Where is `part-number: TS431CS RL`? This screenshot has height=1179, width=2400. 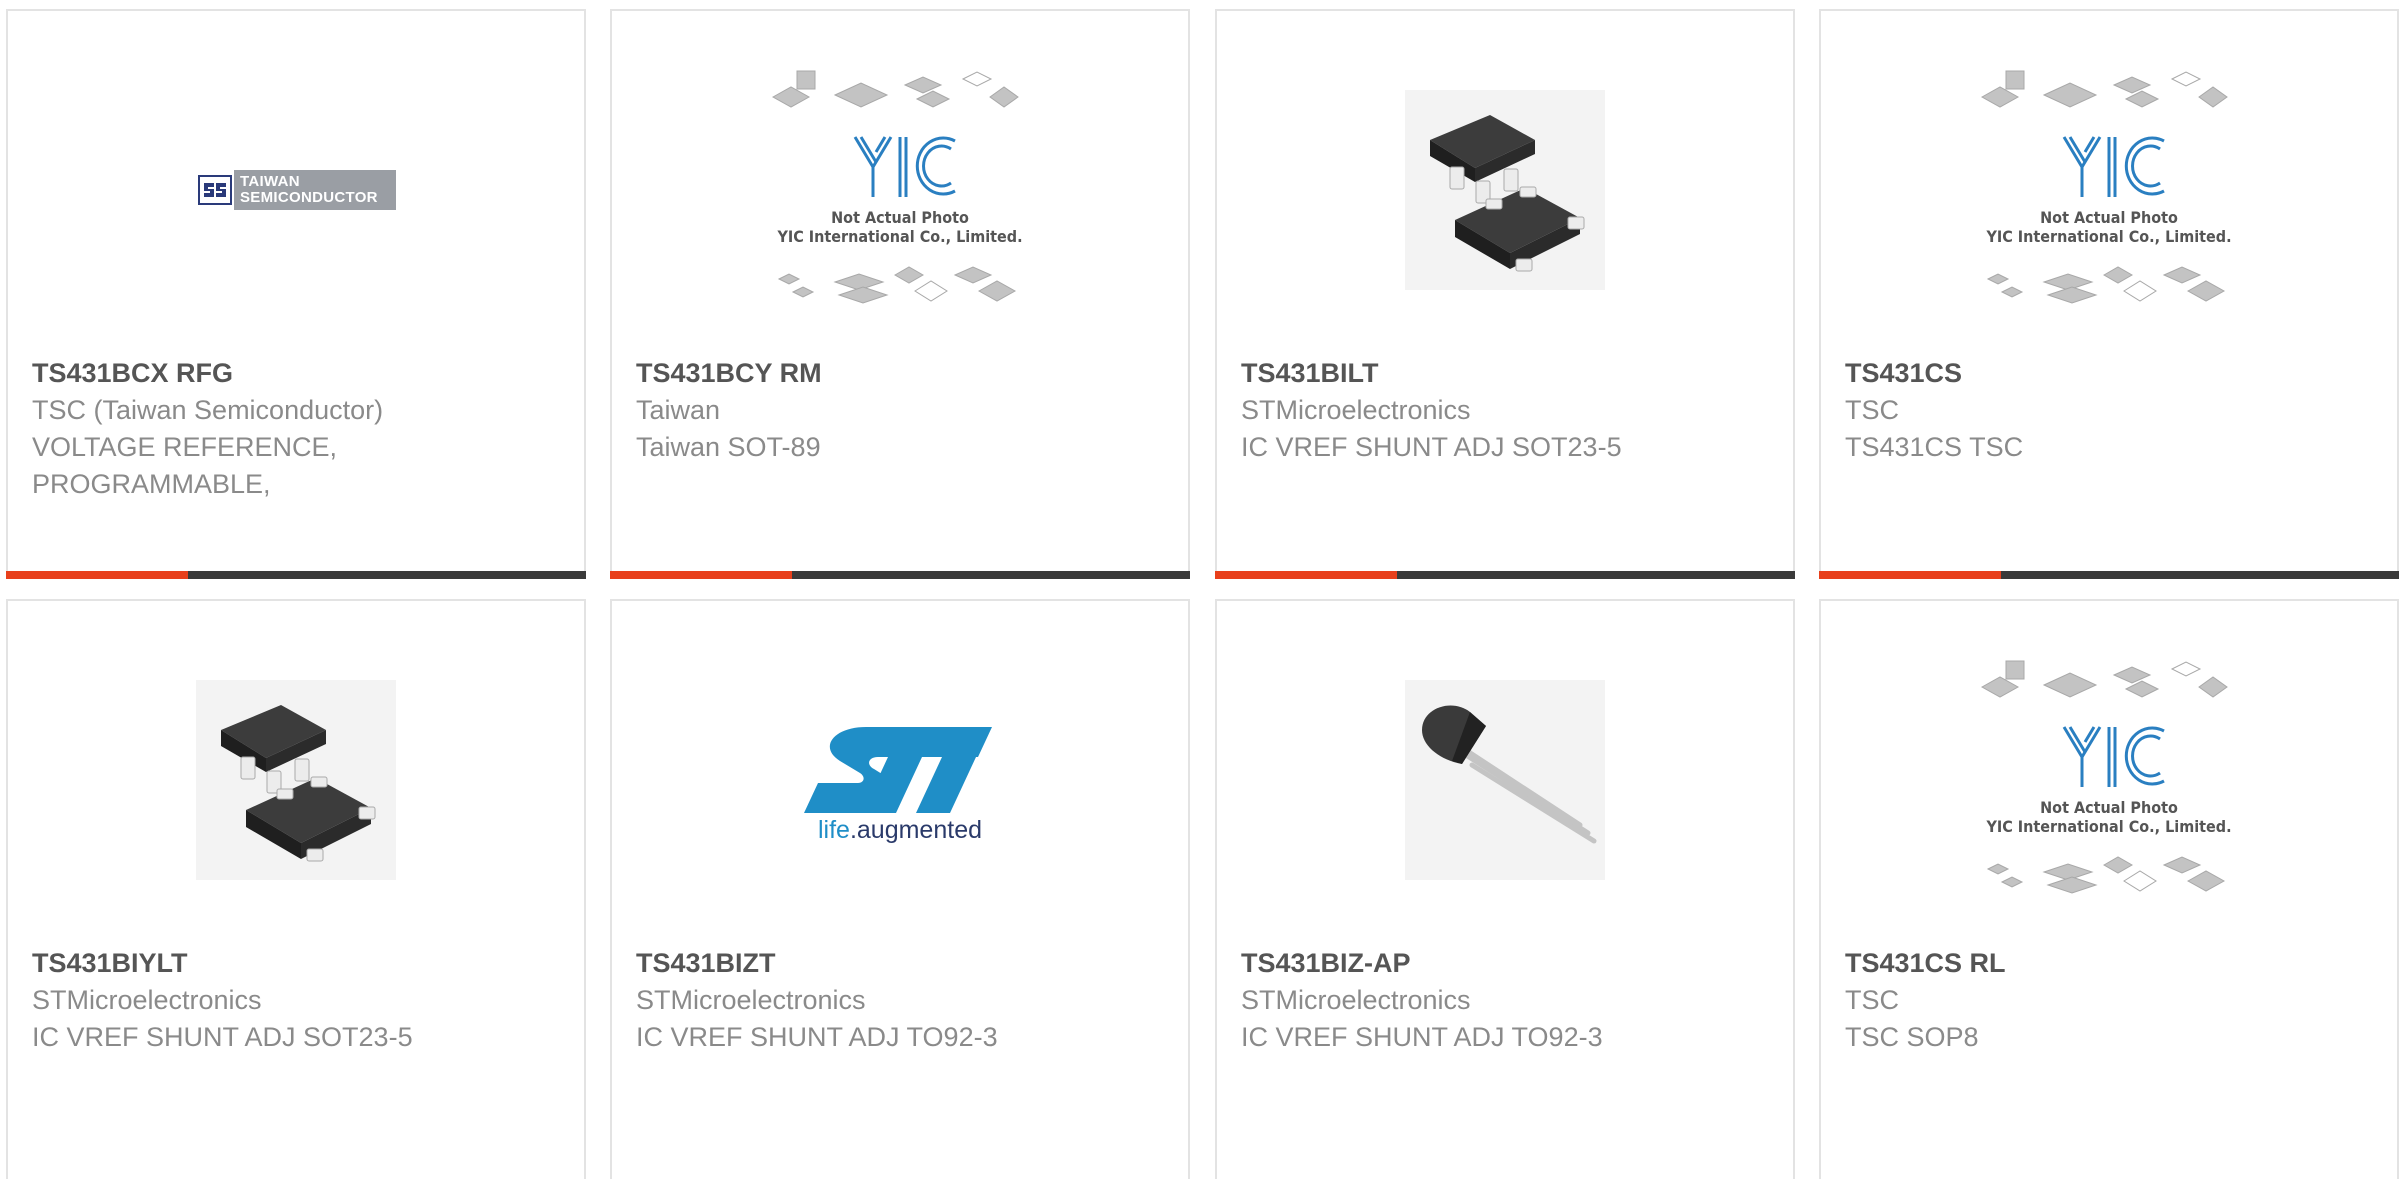 part-number: TS431CS RL is located at coordinates (2109, 963).